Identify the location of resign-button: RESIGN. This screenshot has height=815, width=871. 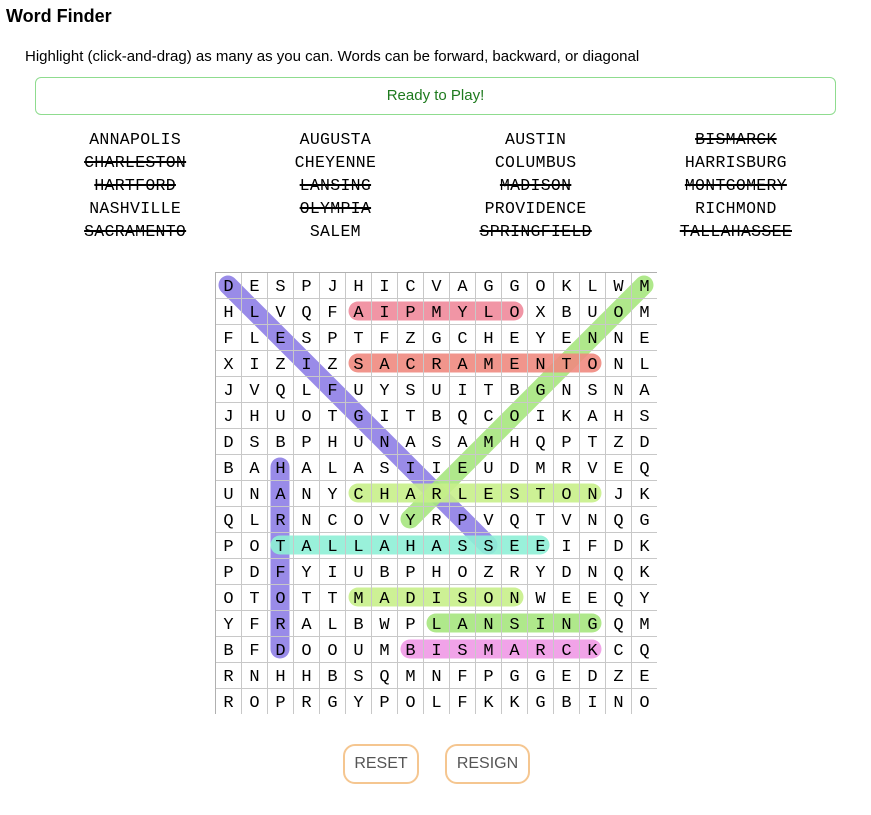
(487, 764).